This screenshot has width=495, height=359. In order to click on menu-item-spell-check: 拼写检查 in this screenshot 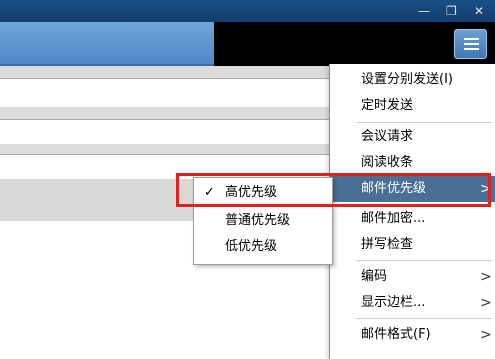, I will do `click(412, 245)`.